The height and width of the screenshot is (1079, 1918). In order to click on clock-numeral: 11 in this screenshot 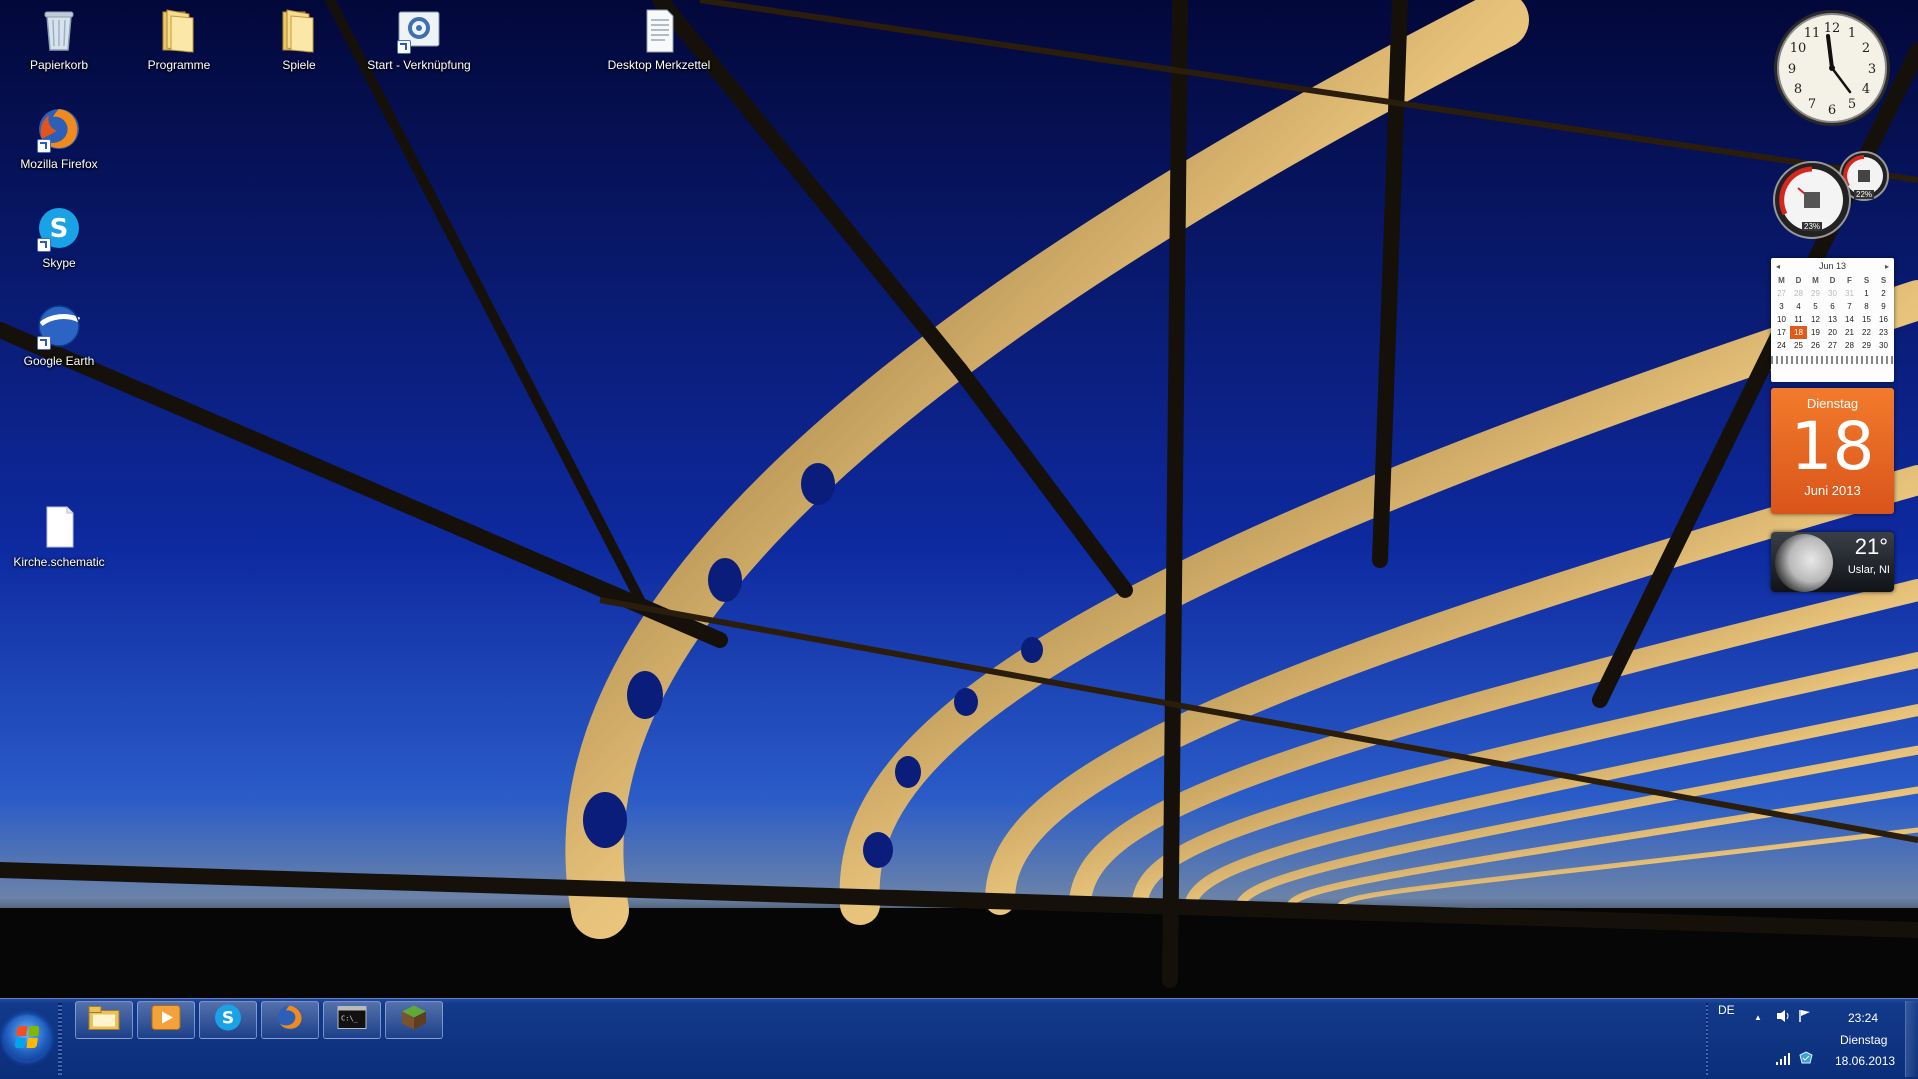, I will do `click(1812, 33)`.